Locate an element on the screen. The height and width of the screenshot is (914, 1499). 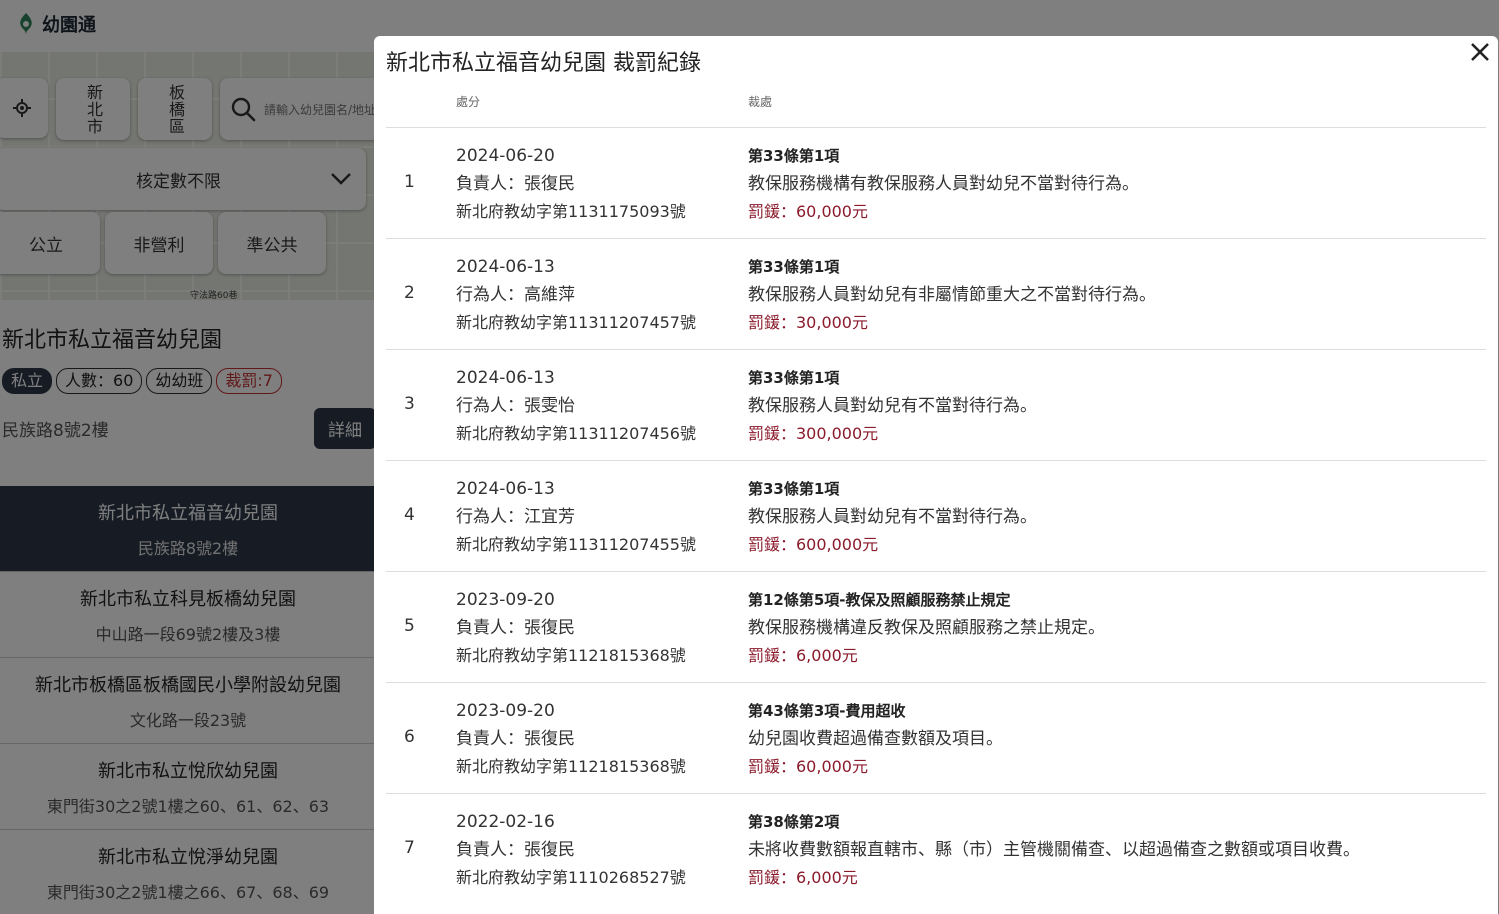
record-fine: 罰鍰：600,000元 is located at coordinates (813, 544).